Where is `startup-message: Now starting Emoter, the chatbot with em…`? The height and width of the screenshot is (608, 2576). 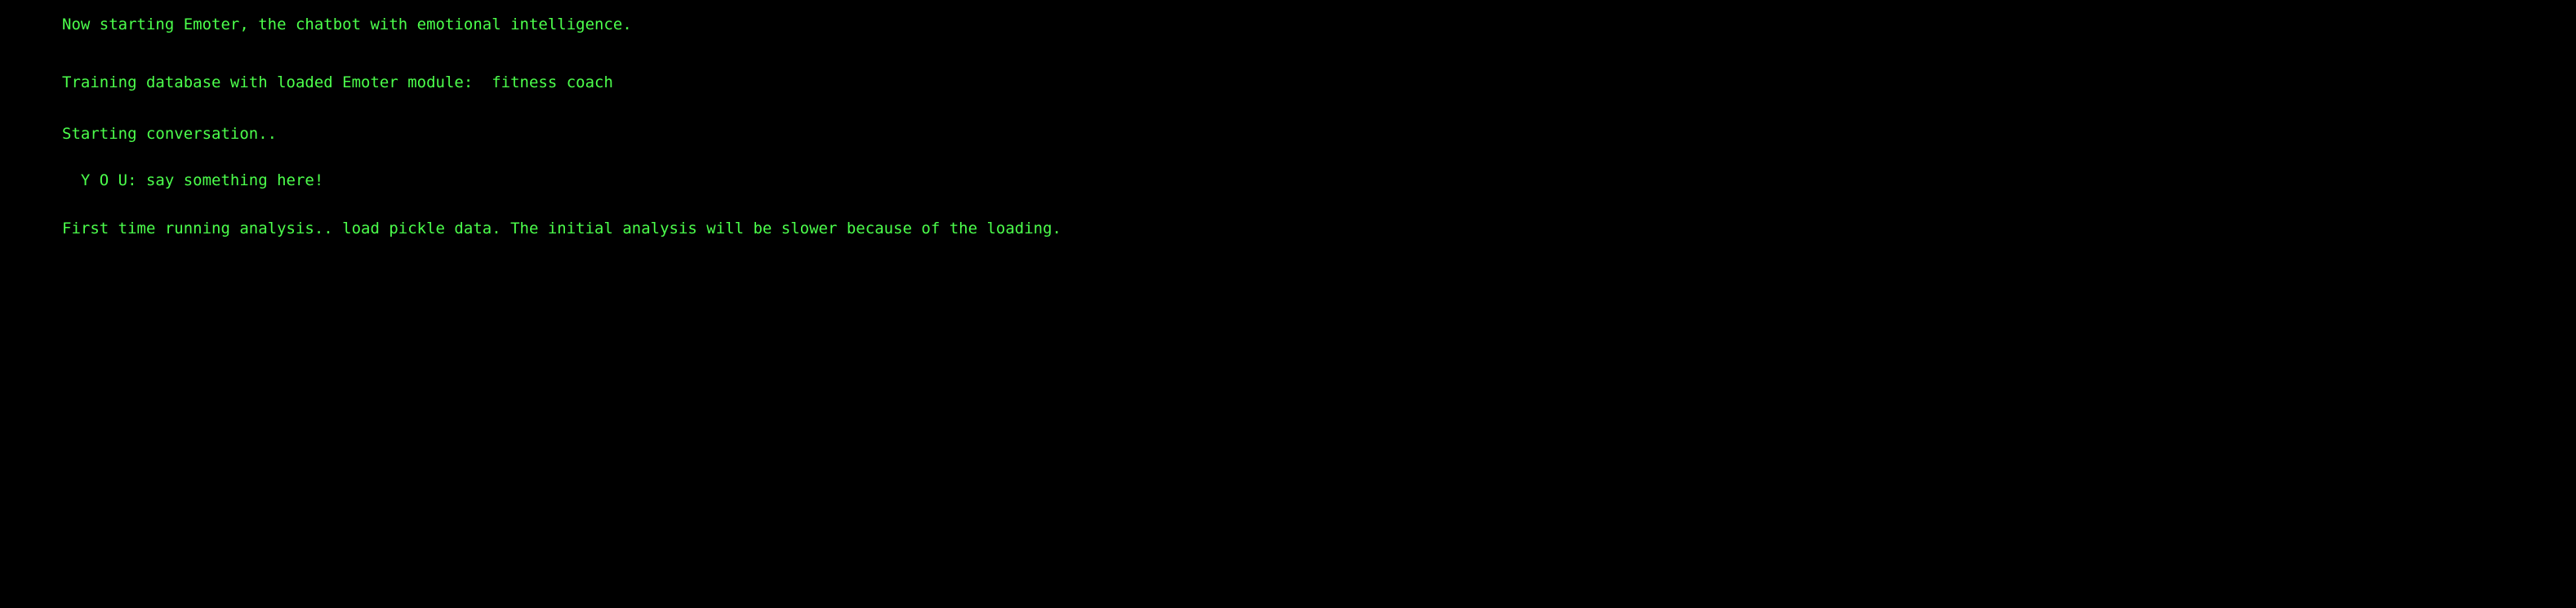 startup-message: Now starting Emoter, the chatbot with em… is located at coordinates (347, 24).